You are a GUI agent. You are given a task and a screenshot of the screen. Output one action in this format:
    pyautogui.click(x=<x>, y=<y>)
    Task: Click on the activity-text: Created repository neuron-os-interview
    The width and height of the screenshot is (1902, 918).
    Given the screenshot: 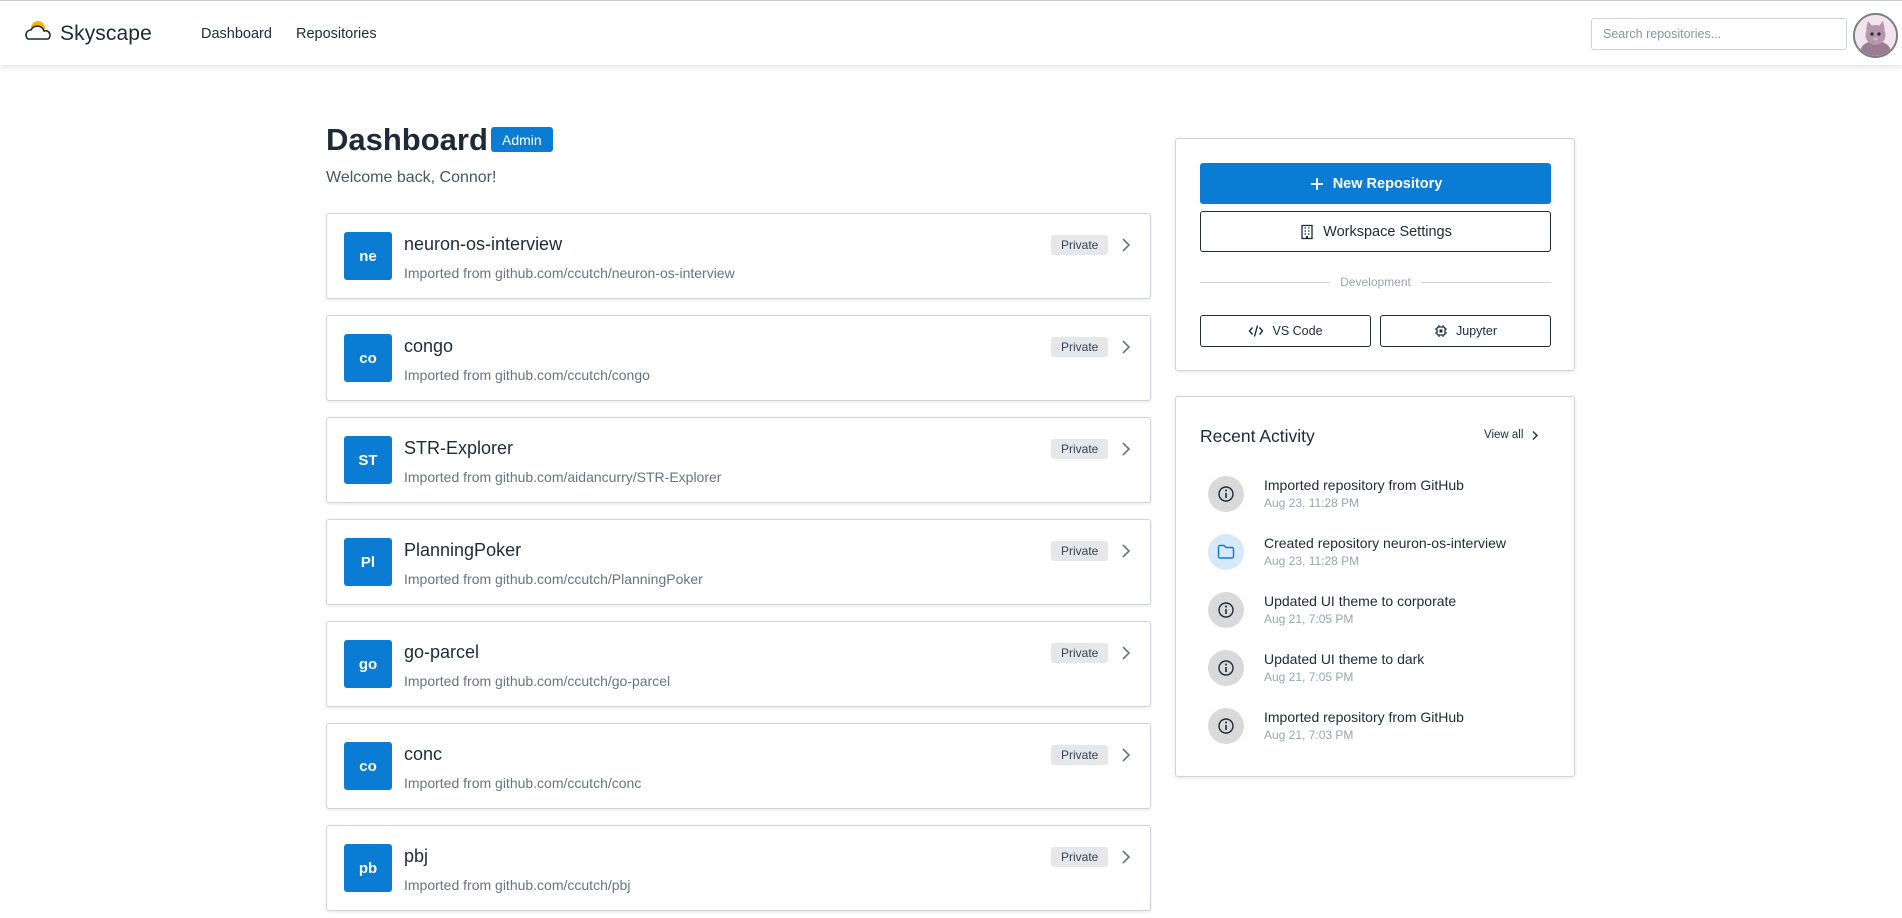 What is the action you would take?
    pyautogui.click(x=1385, y=543)
    